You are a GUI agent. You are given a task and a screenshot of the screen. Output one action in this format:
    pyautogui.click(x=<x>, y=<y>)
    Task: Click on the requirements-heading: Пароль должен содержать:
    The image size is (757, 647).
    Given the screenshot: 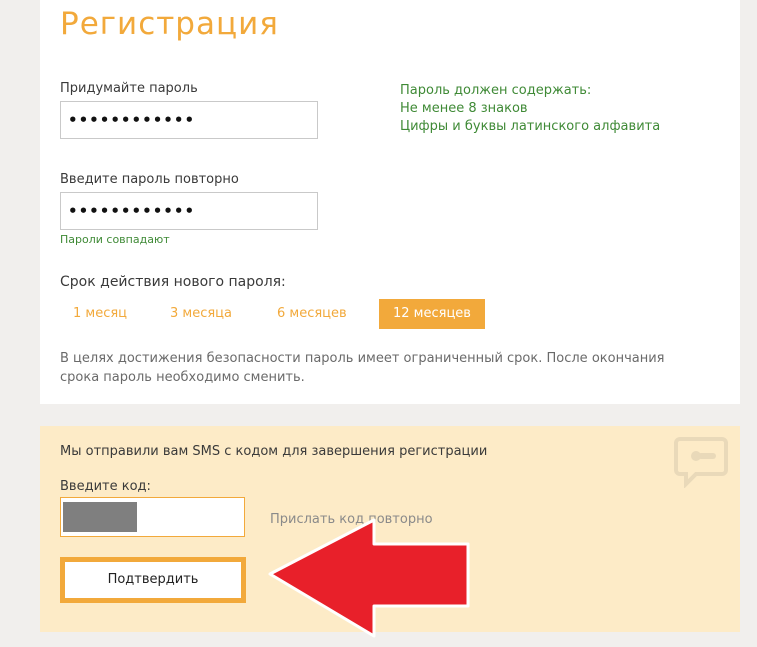 What is the action you would take?
    pyautogui.click(x=496, y=90)
    